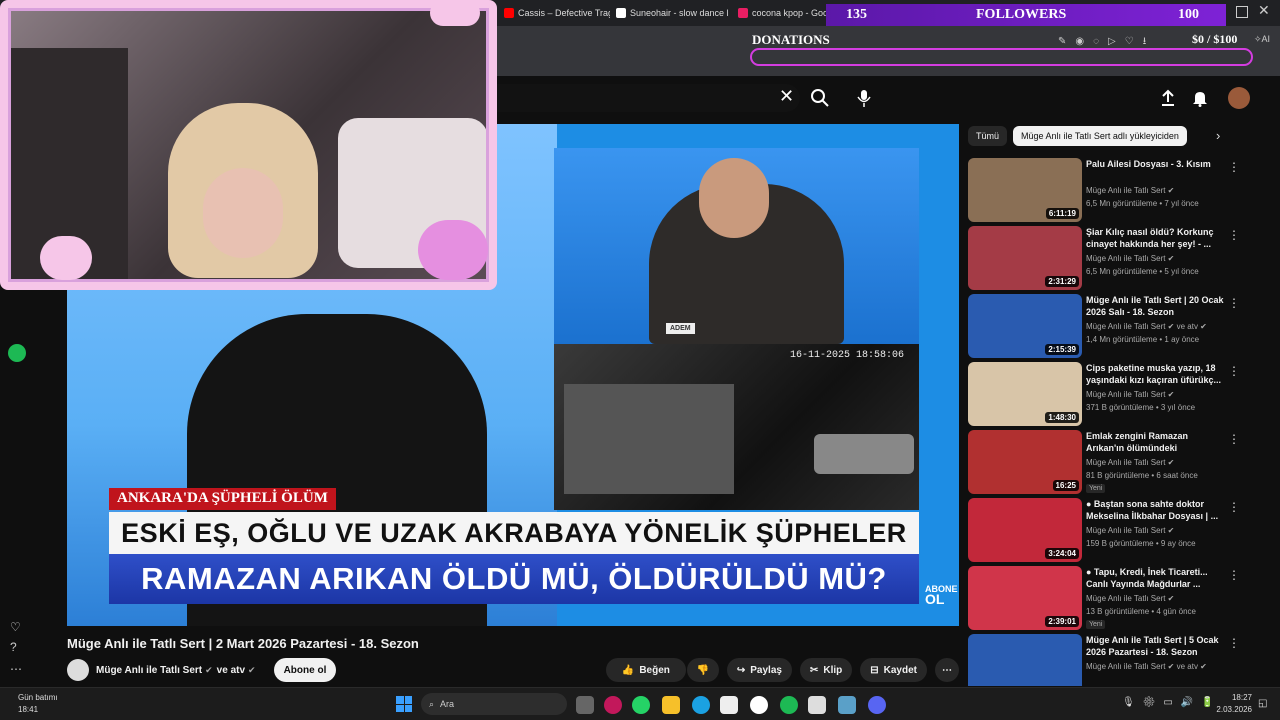 The image size is (1280, 720). Describe the element at coordinates (38, 697) in the screenshot. I see `weather-label: Gün batımı` at that location.